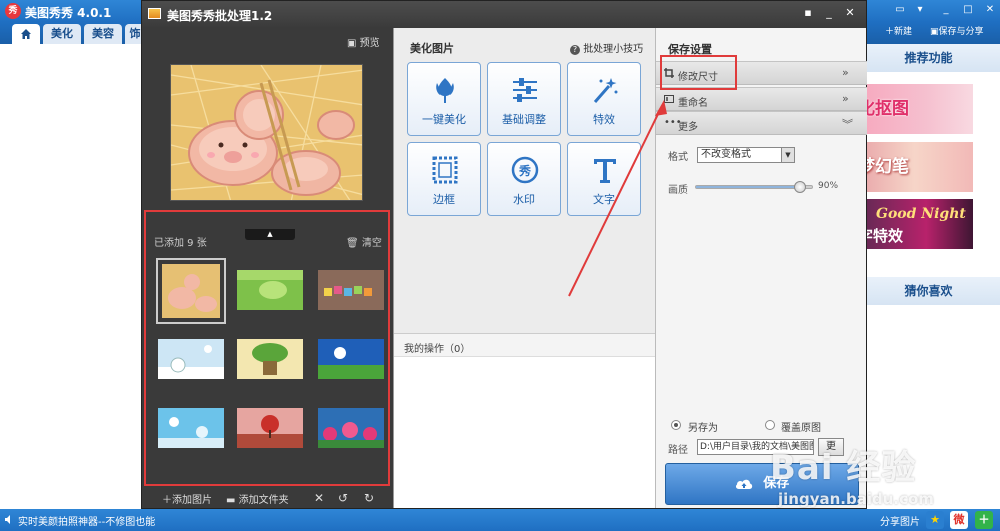 This screenshot has height=531, width=1000. Describe the element at coordinates (352, 43) in the screenshot. I see `preview-icon: ▣` at that location.